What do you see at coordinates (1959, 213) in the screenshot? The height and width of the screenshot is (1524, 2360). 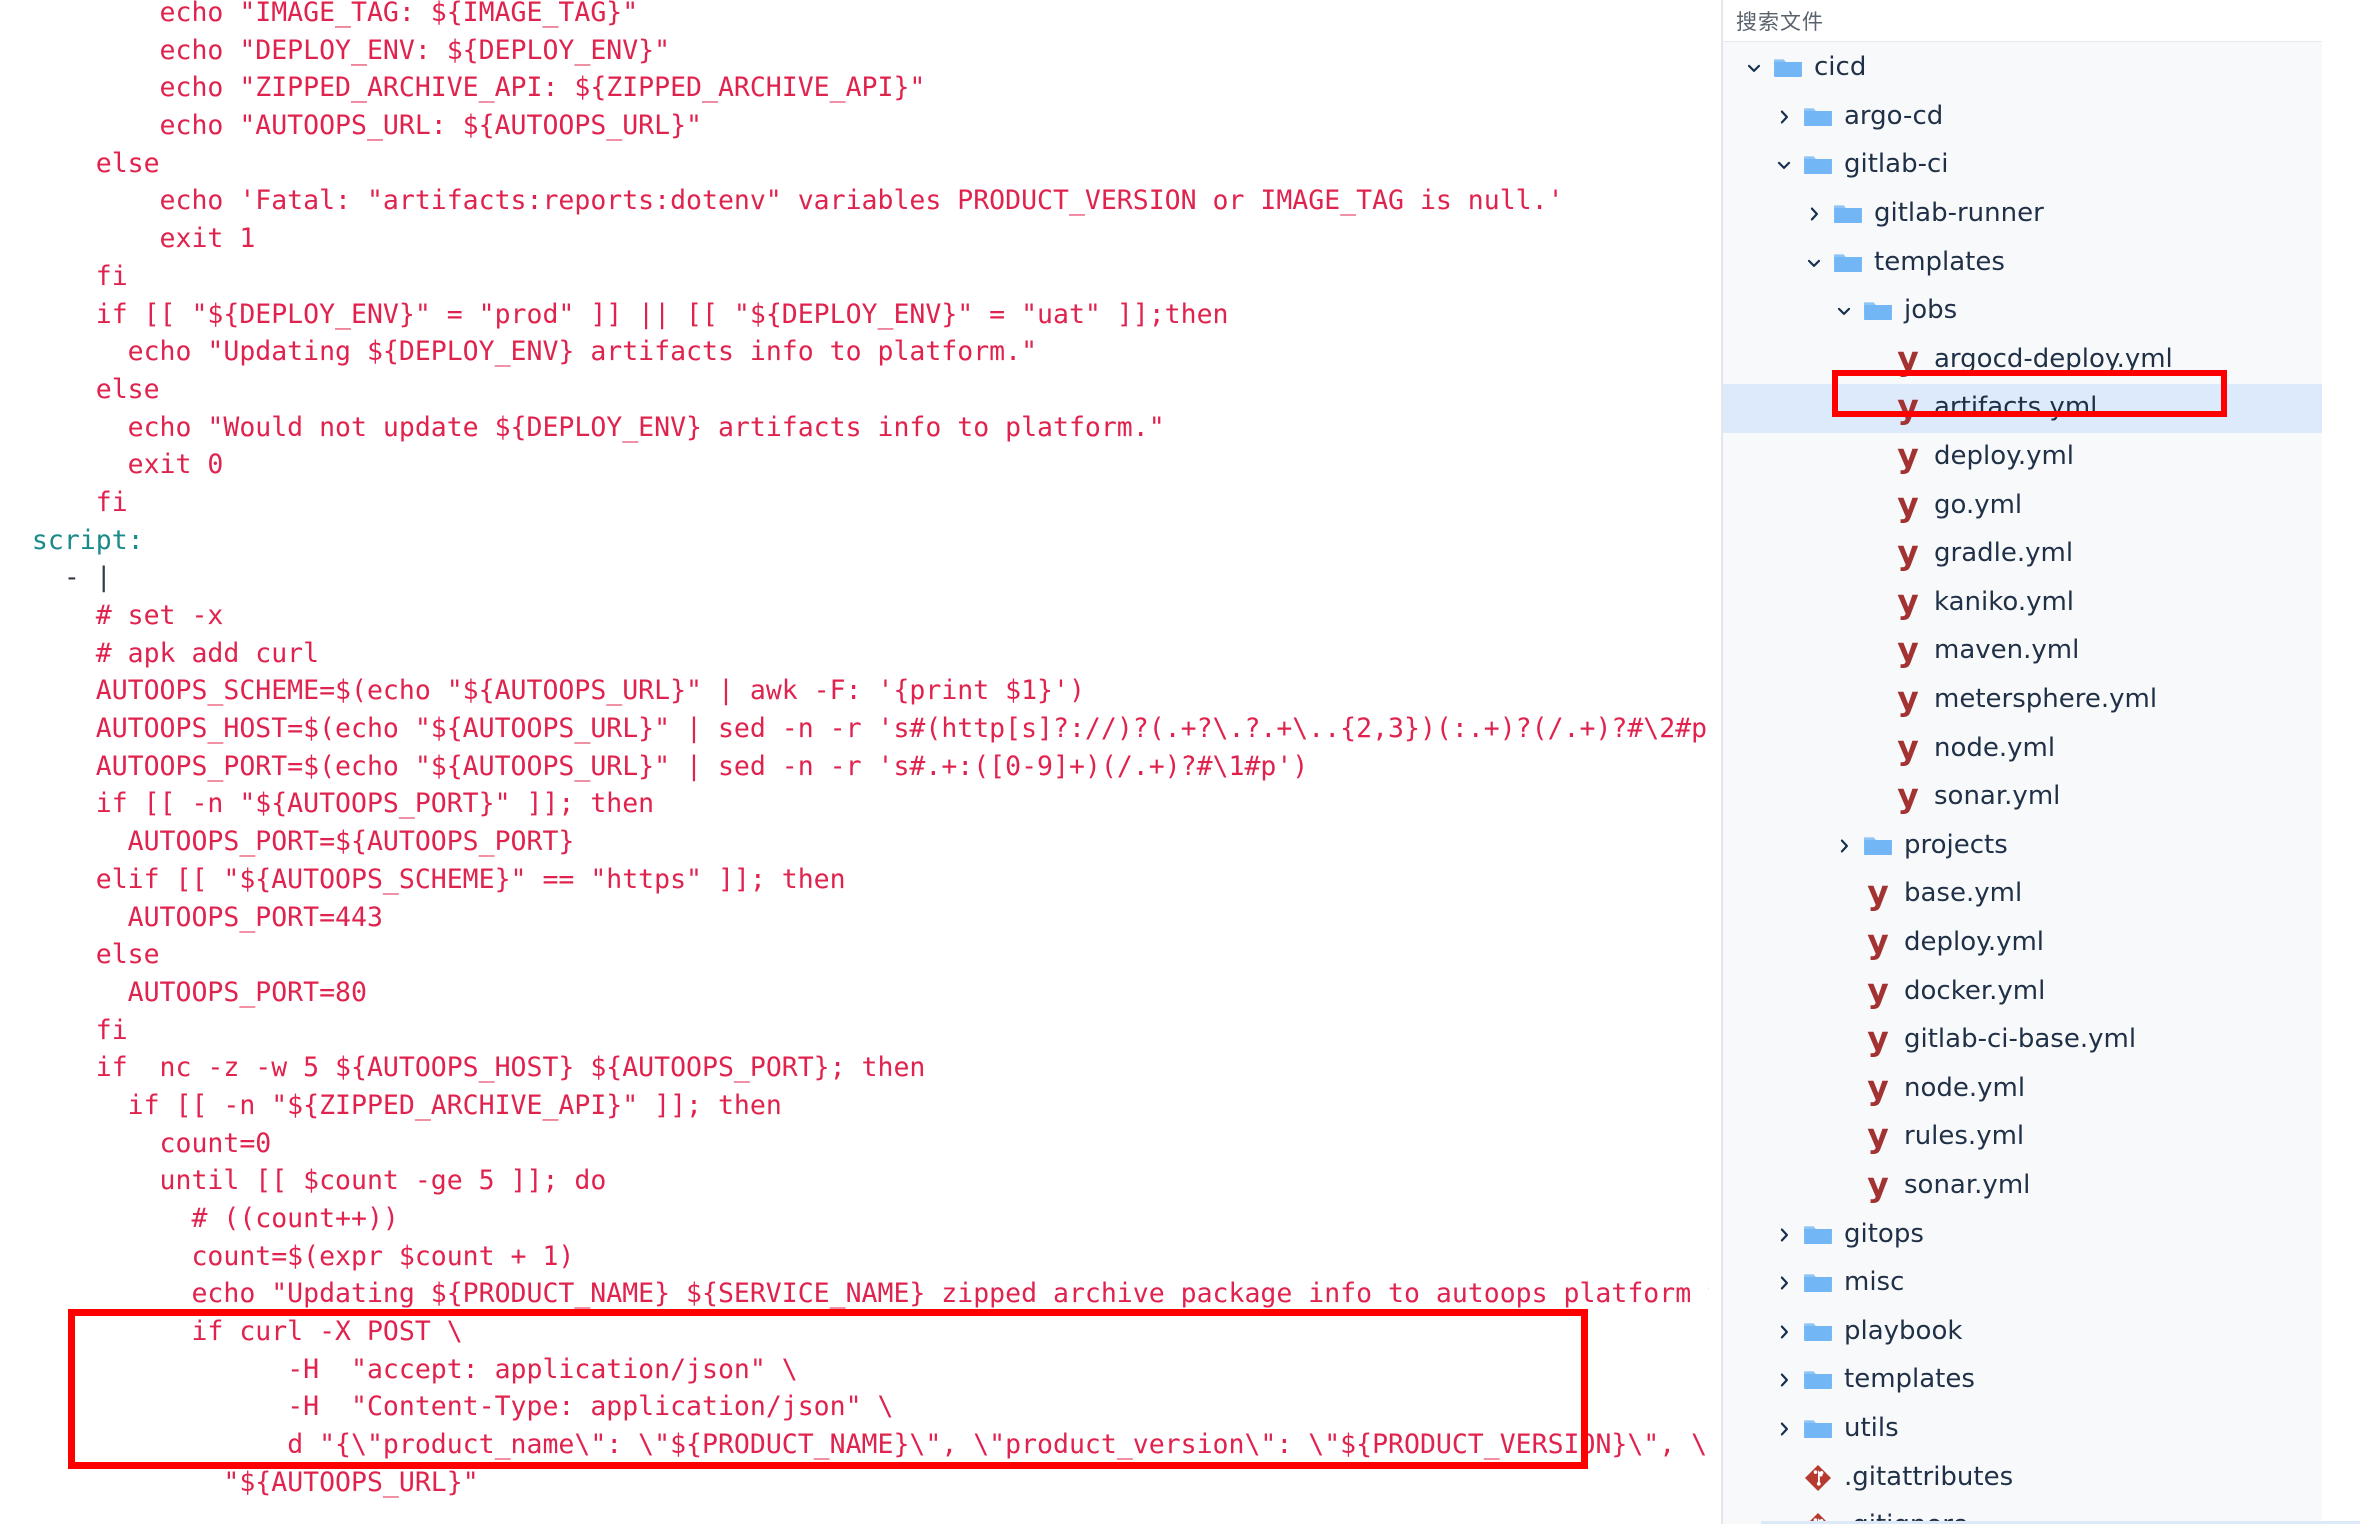 I see `tree-item-label: gitlab-runner` at bounding box center [1959, 213].